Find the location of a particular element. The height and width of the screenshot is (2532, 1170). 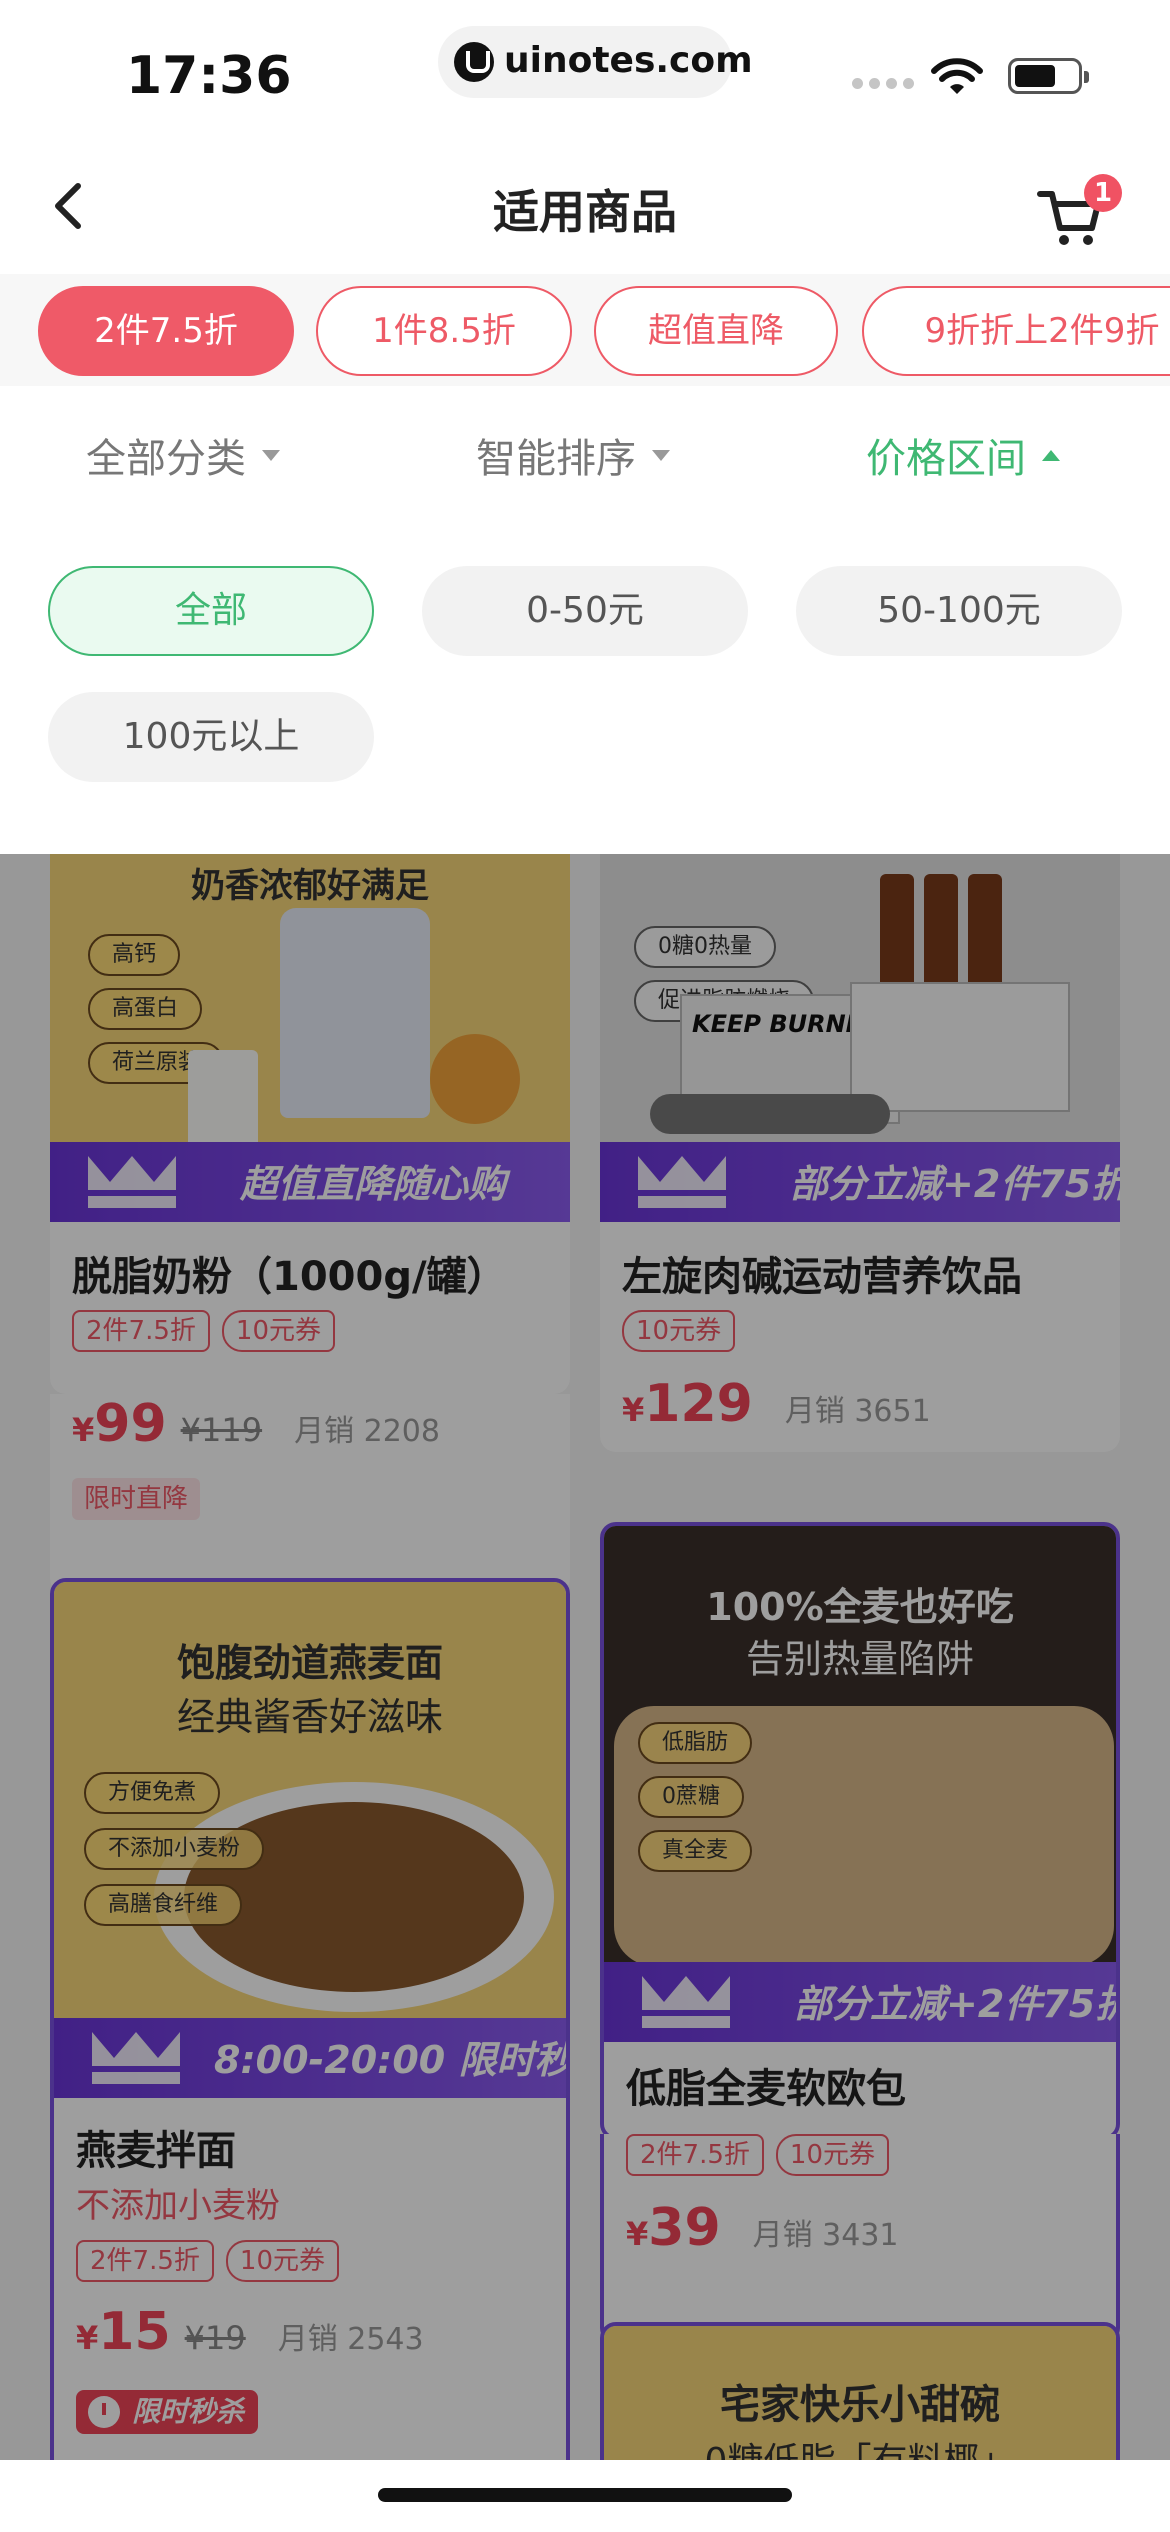

filter-category: 全部分类 is located at coordinates (183, 455).